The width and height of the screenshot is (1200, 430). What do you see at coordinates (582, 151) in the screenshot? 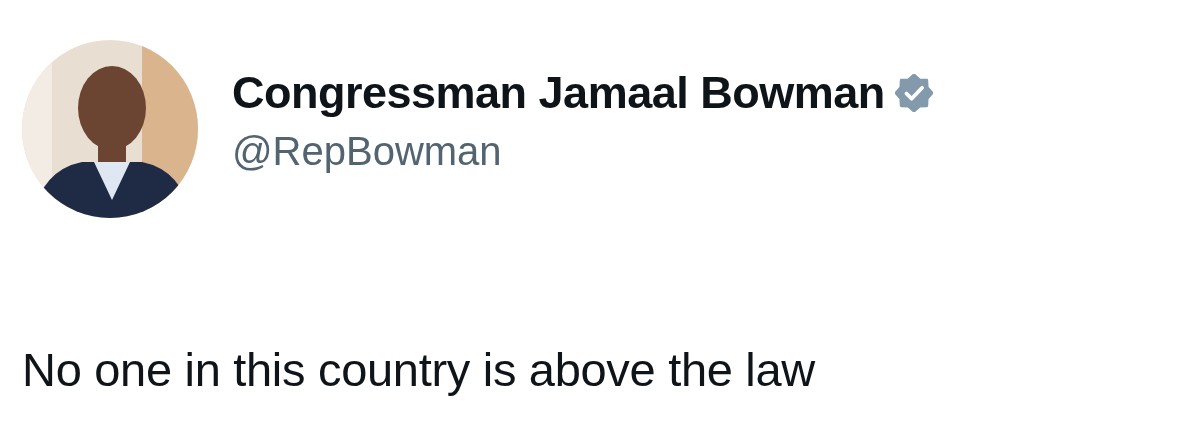
I see `author-handle: @RepBowman` at bounding box center [582, 151].